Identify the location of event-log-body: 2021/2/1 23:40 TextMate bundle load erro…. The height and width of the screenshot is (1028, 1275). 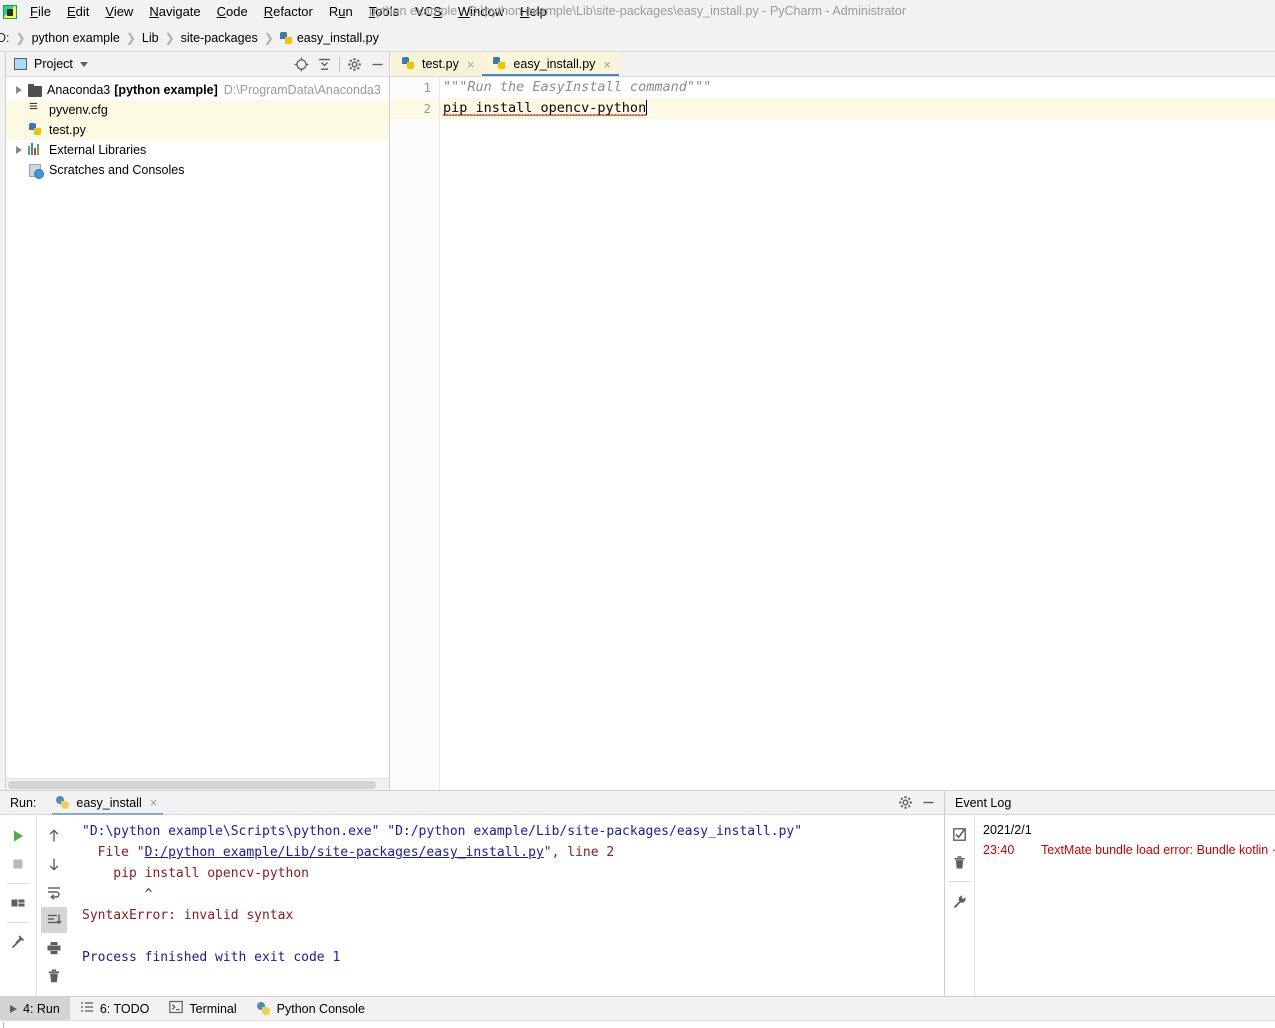
(1110, 906).